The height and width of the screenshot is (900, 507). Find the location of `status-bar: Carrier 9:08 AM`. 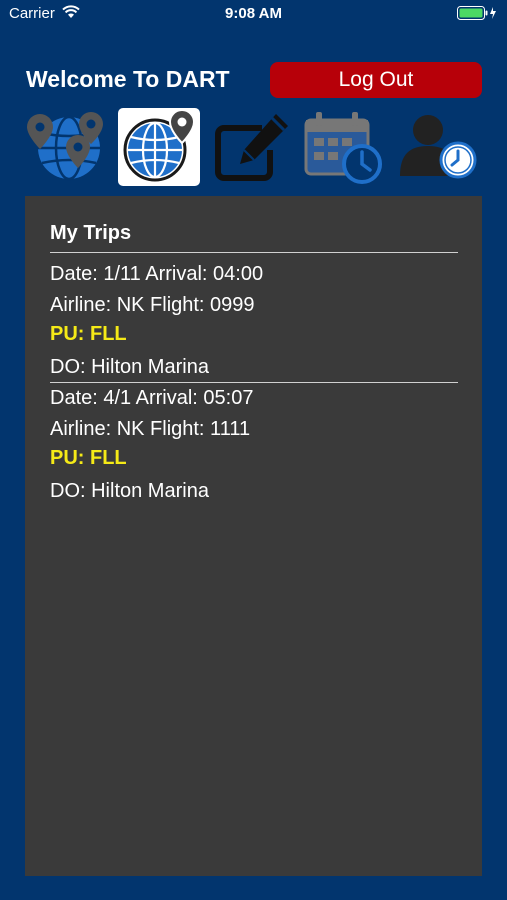

status-bar: Carrier 9:08 AM is located at coordinates (253, 14).